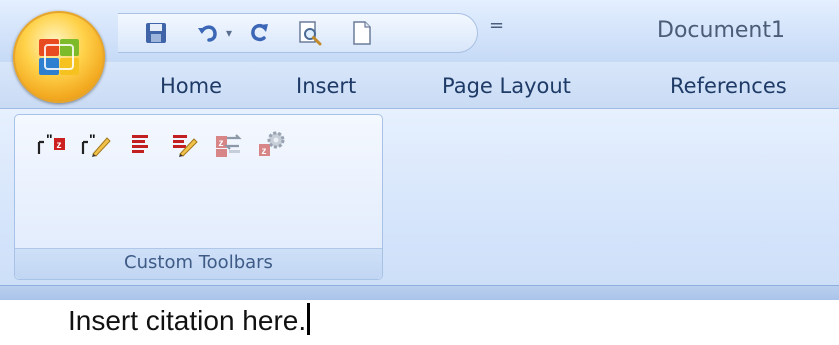 Image resolution: width=839 pixels, height=345 pixels. I want to click on bibliography-button, so click(140, 144).